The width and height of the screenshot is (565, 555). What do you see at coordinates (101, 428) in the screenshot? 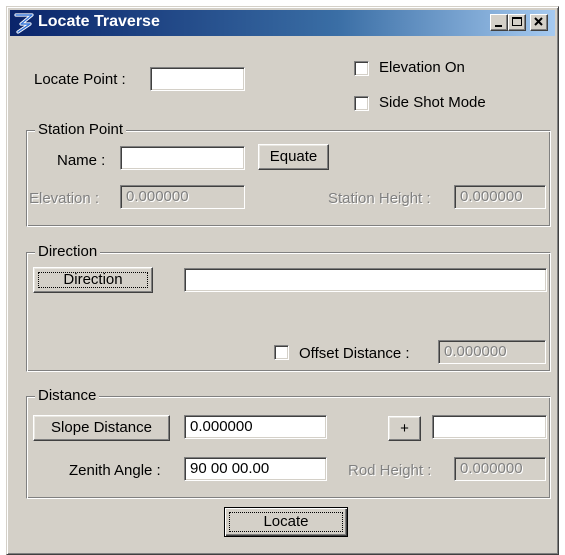
I see `slope-distance-button: Slope Distance` at bounding box center [101, 428].